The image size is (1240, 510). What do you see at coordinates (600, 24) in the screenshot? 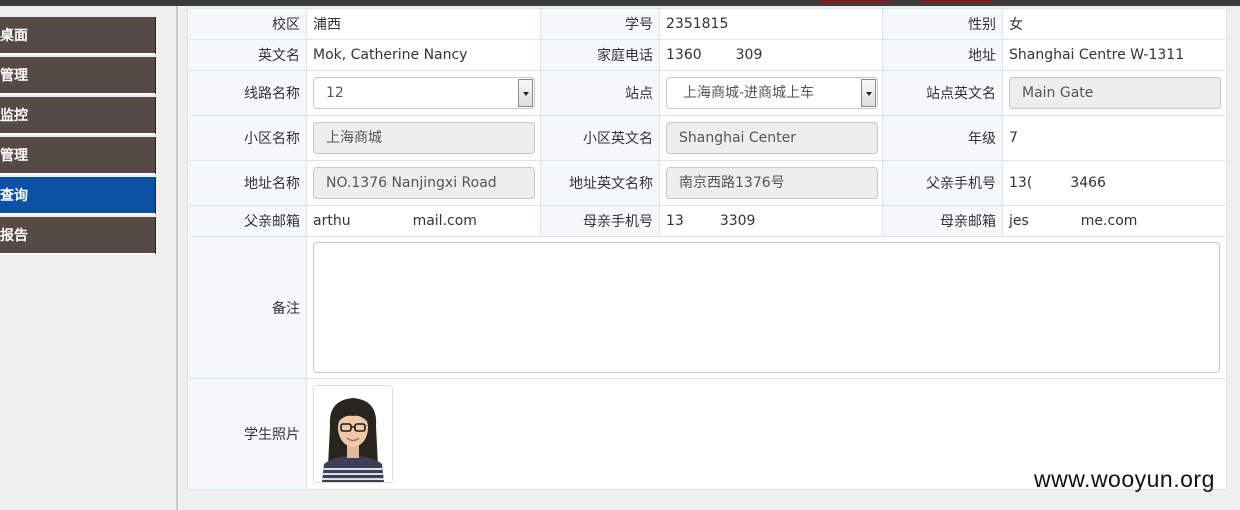
I see `student-id-label: 学号` at bounding box center [600, 24].